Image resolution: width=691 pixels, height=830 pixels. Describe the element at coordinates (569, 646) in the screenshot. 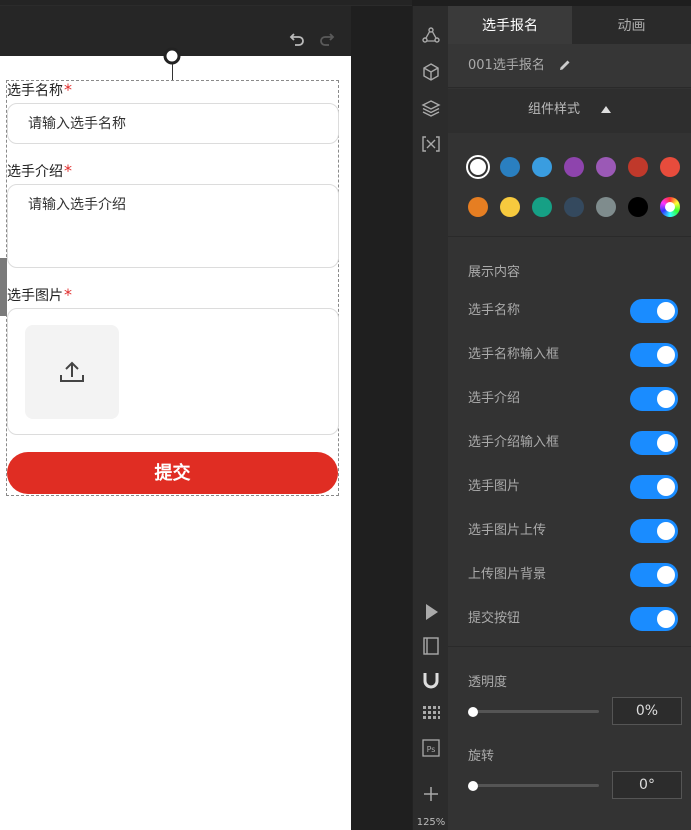

I see `divider` at that location.